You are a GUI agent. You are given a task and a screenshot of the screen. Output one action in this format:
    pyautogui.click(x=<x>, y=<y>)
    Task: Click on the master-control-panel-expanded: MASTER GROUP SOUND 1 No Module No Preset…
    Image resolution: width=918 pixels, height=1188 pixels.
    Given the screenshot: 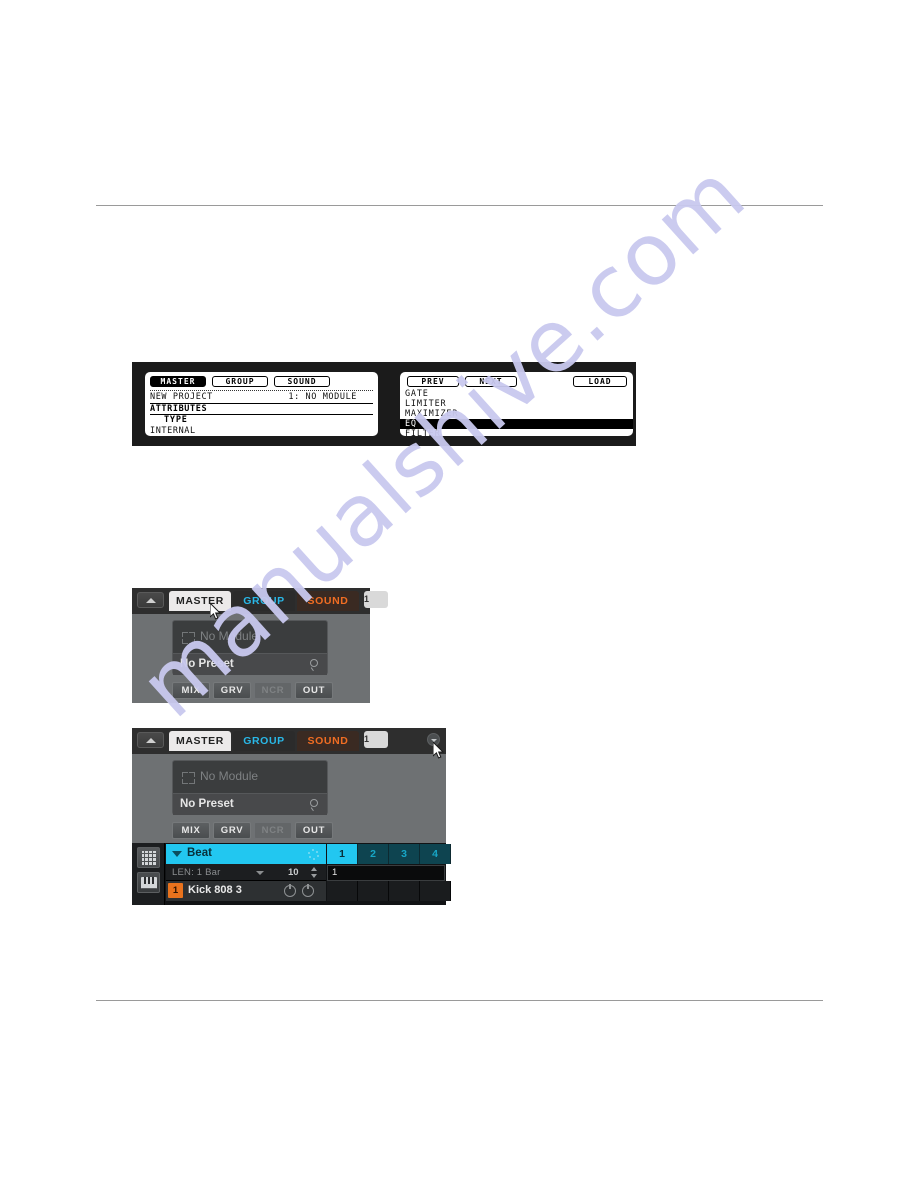 What is the action you would take?
    pyautogui.click(x=291, y=816)
    